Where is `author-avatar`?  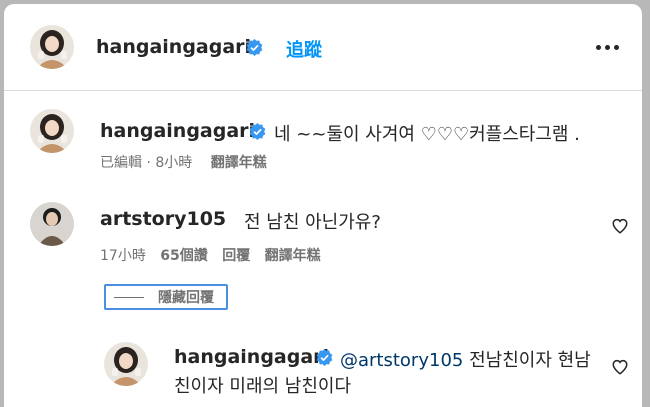
author-avatar is located at coordinates (52, 47).